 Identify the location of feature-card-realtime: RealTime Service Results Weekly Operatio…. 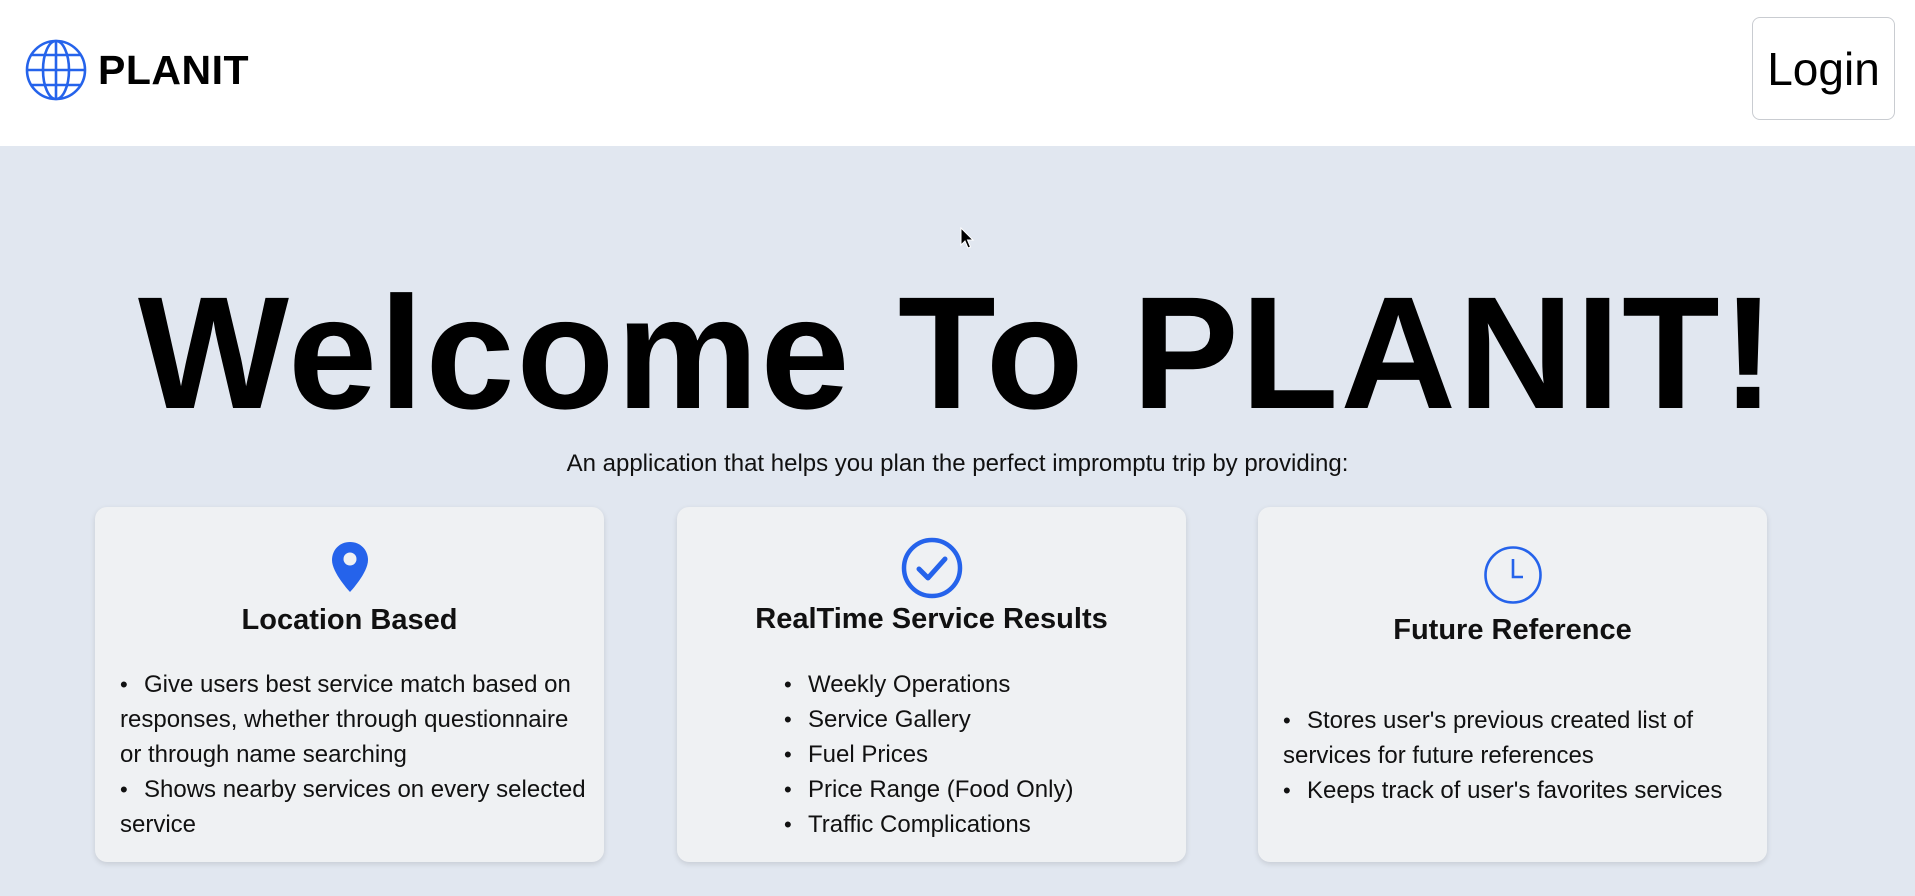
(931, 684).